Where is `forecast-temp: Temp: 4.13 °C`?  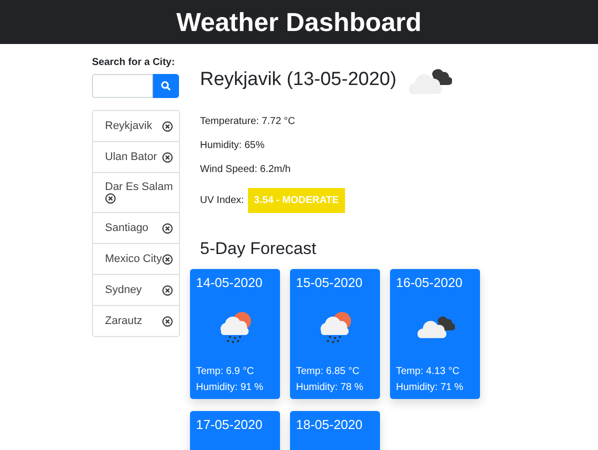 forecast-temp: Temp: 4.13 °C is located at coordinates (428, 371).